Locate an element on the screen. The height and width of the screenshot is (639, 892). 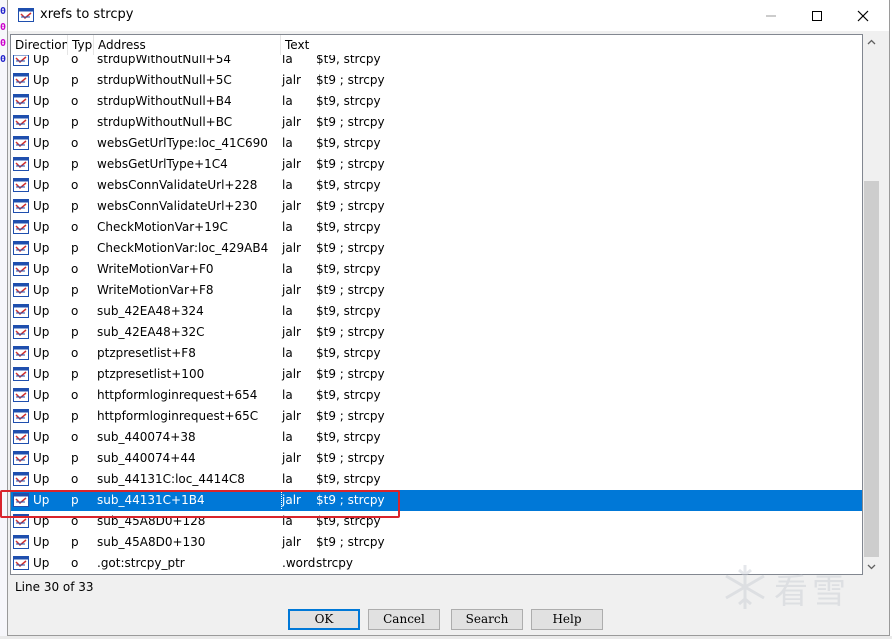
table-row: Up o strdupWithoutNull+B4 la $t9, strcpy is located at coordinates (436, 101).